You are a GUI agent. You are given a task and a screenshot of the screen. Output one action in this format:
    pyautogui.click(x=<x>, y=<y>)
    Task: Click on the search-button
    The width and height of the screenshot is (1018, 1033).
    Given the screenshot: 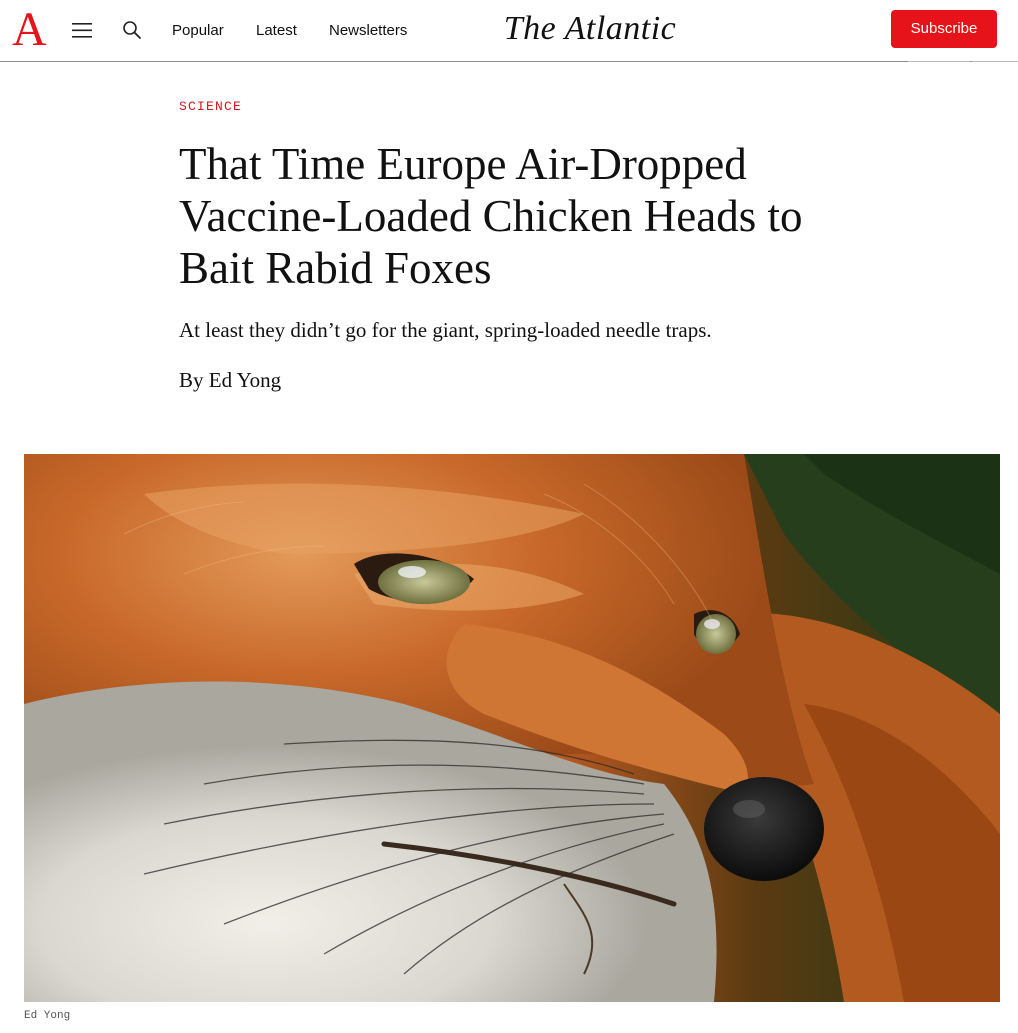 What is the action you would take?
    pyautogui.click(x=132, y=30)
    